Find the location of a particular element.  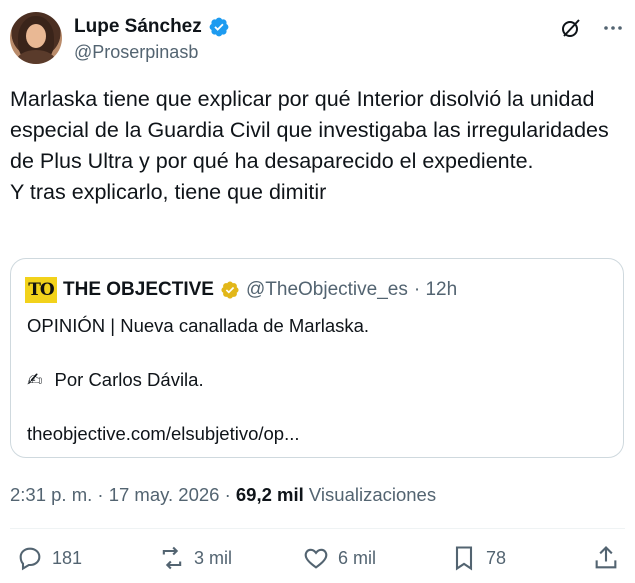

share-button is located at coordinates (606, 558).